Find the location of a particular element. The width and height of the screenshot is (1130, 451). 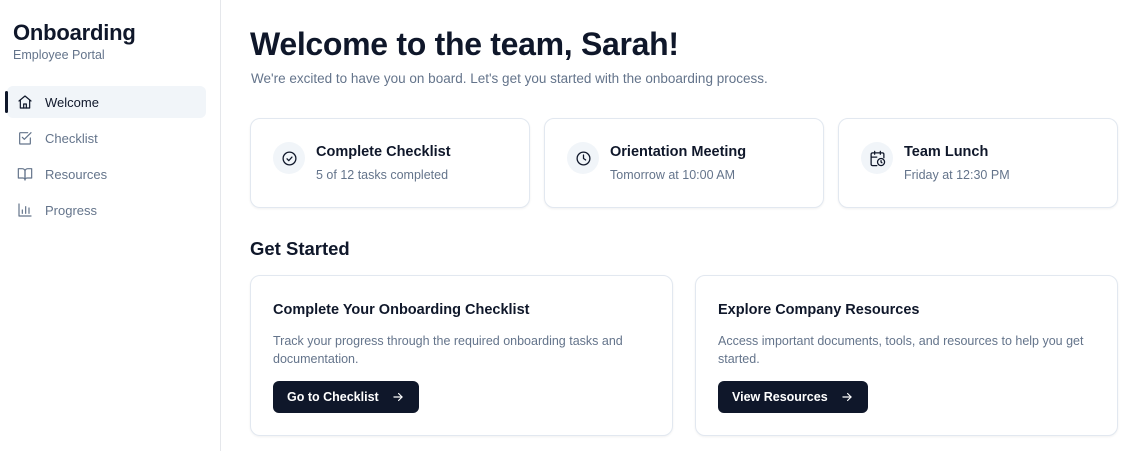

sidebar-item-welcome: Welcome is located at coordinates (105, 102).